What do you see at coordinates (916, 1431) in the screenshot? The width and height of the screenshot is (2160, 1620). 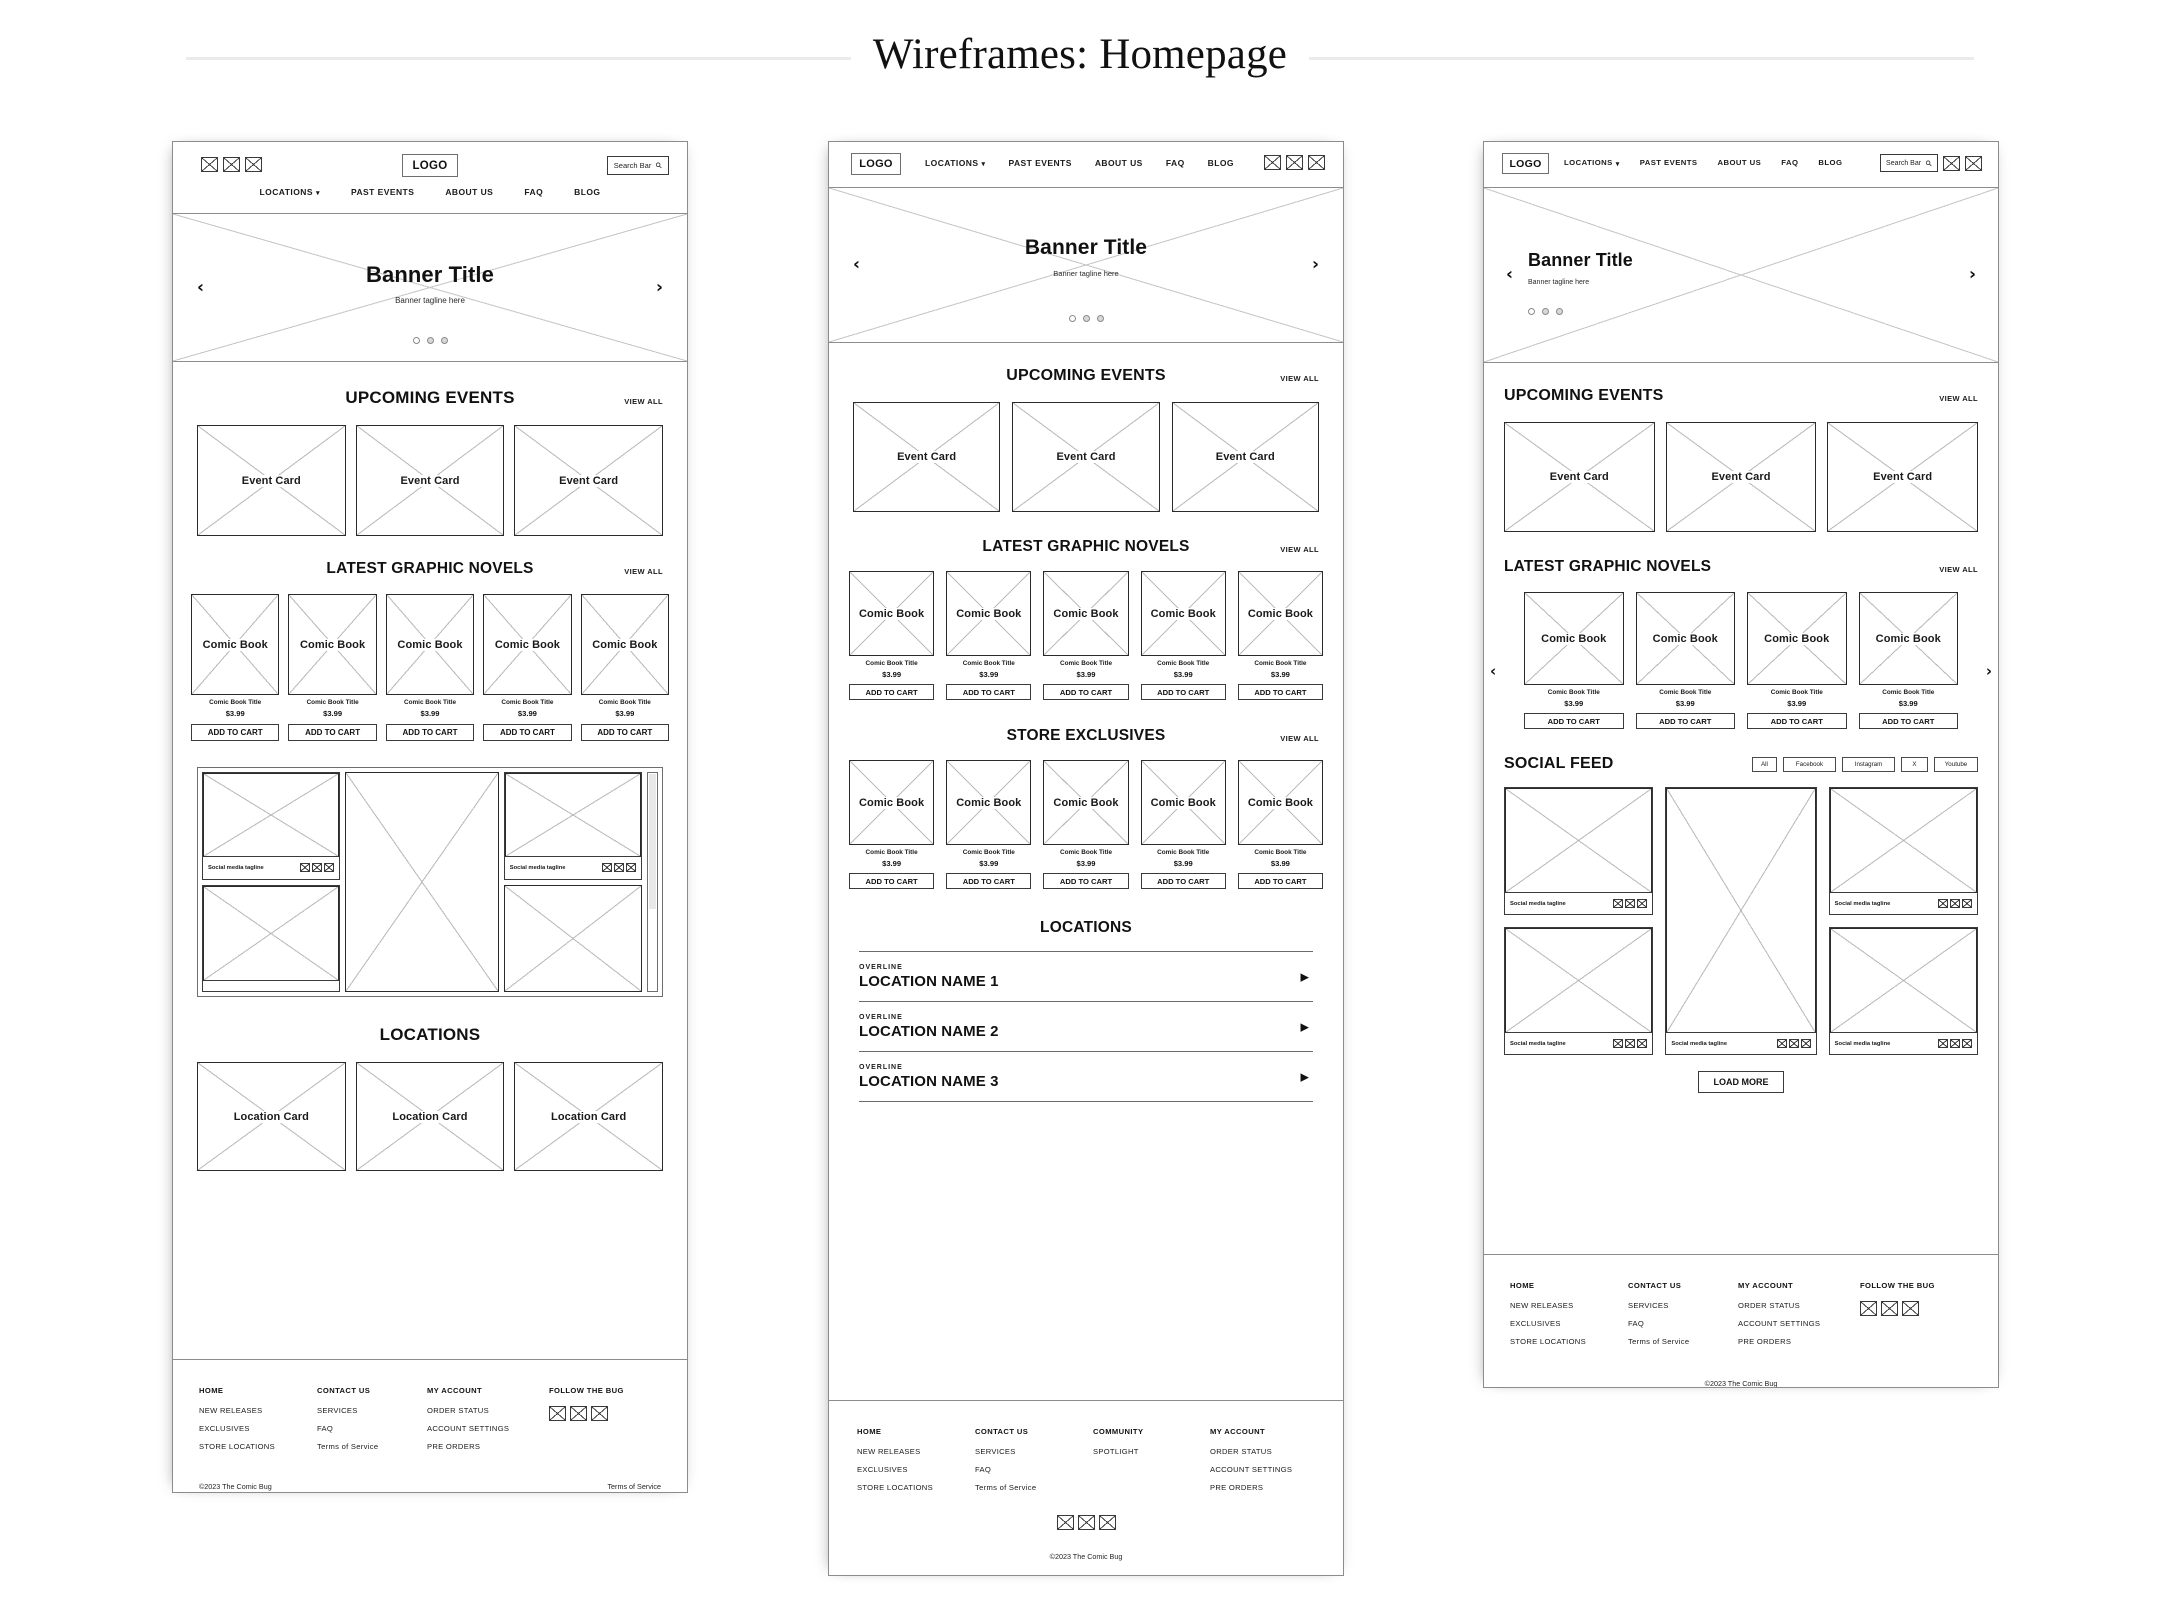 I see `footer-head: HOME` at bounding box center [916, 1431].